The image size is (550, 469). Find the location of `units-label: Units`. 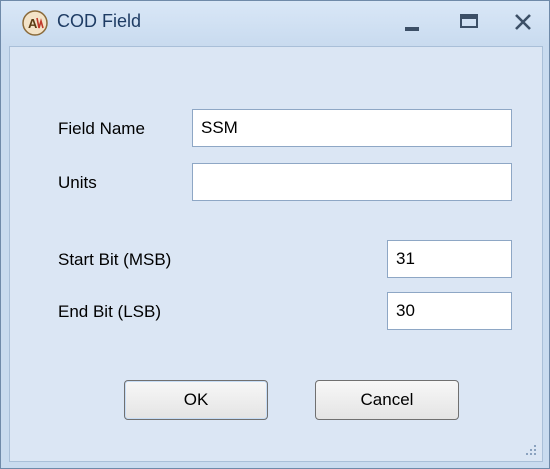

units-label: Units is located at coordinates (77, 182).